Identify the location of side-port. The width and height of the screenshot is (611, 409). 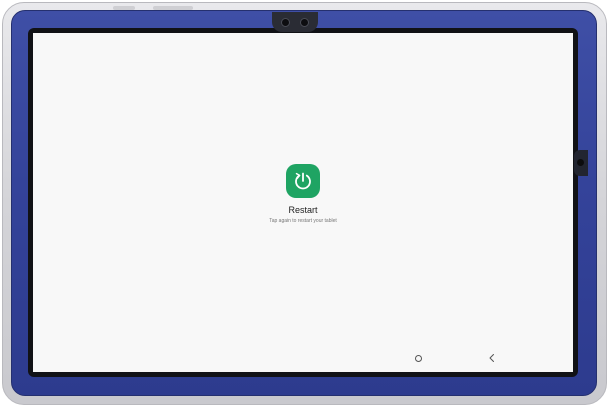
(581, 163).